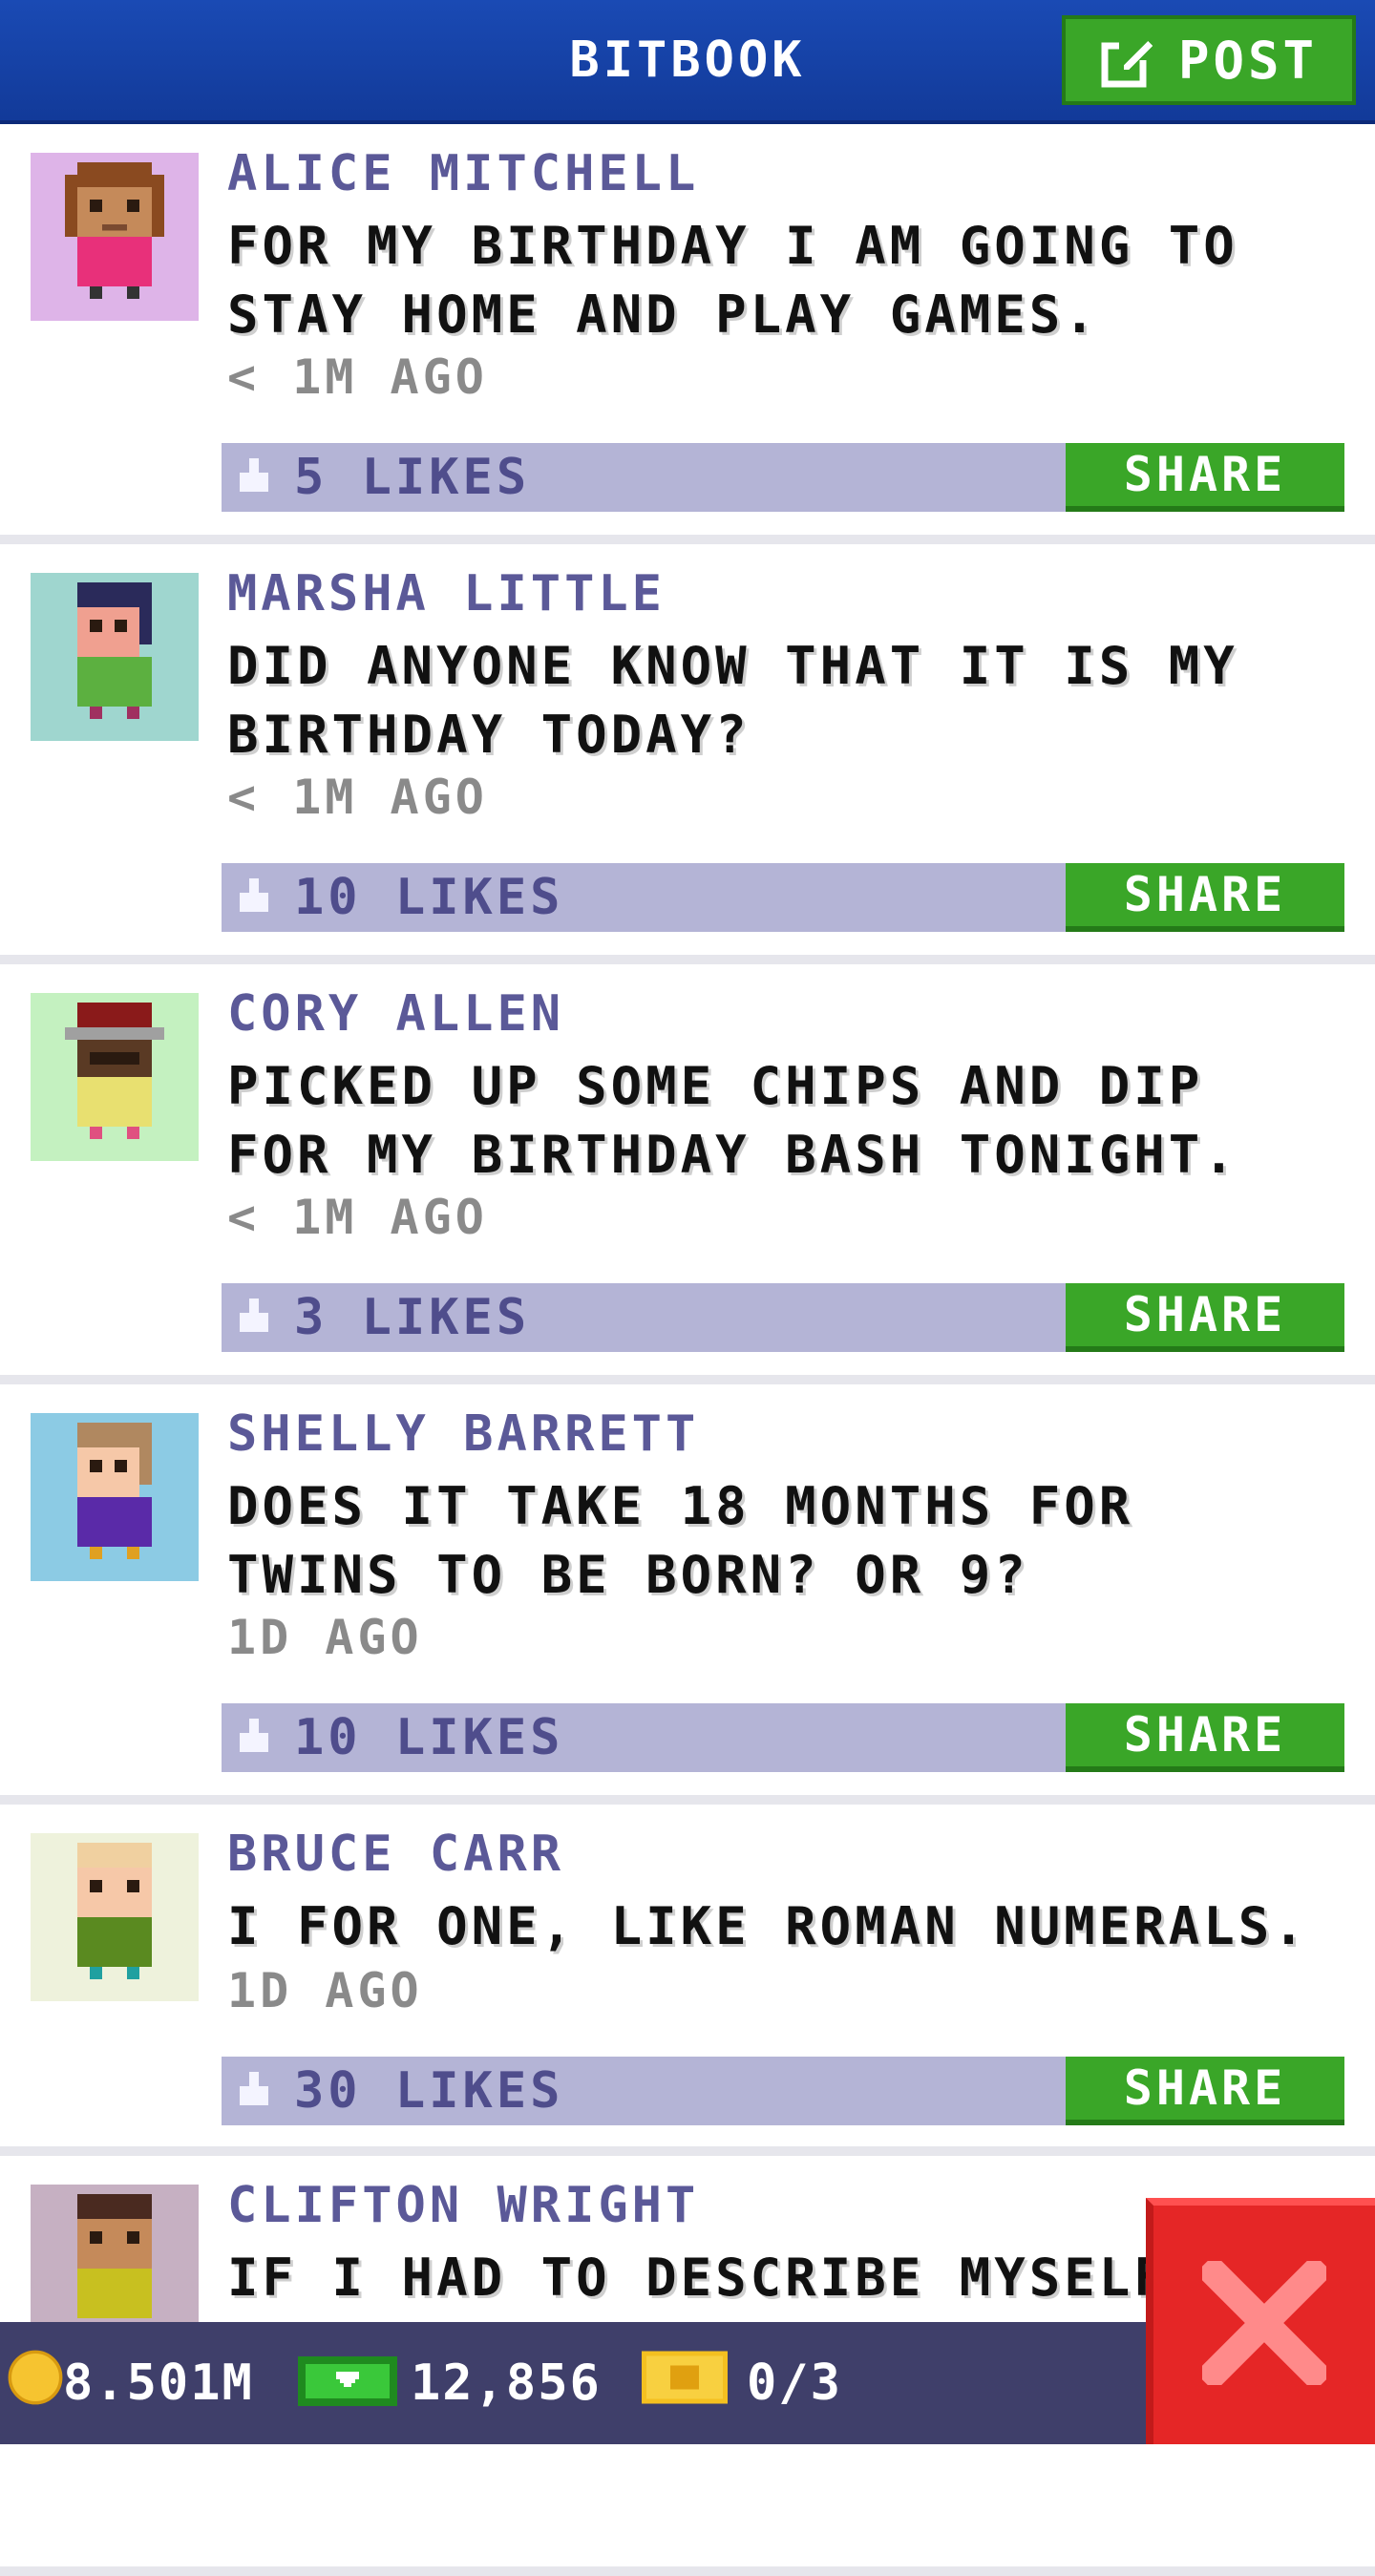 Image resolution: width=1375 pixels, height=2576 pixels. I want to click on coin-icon, so click(35, 2384).